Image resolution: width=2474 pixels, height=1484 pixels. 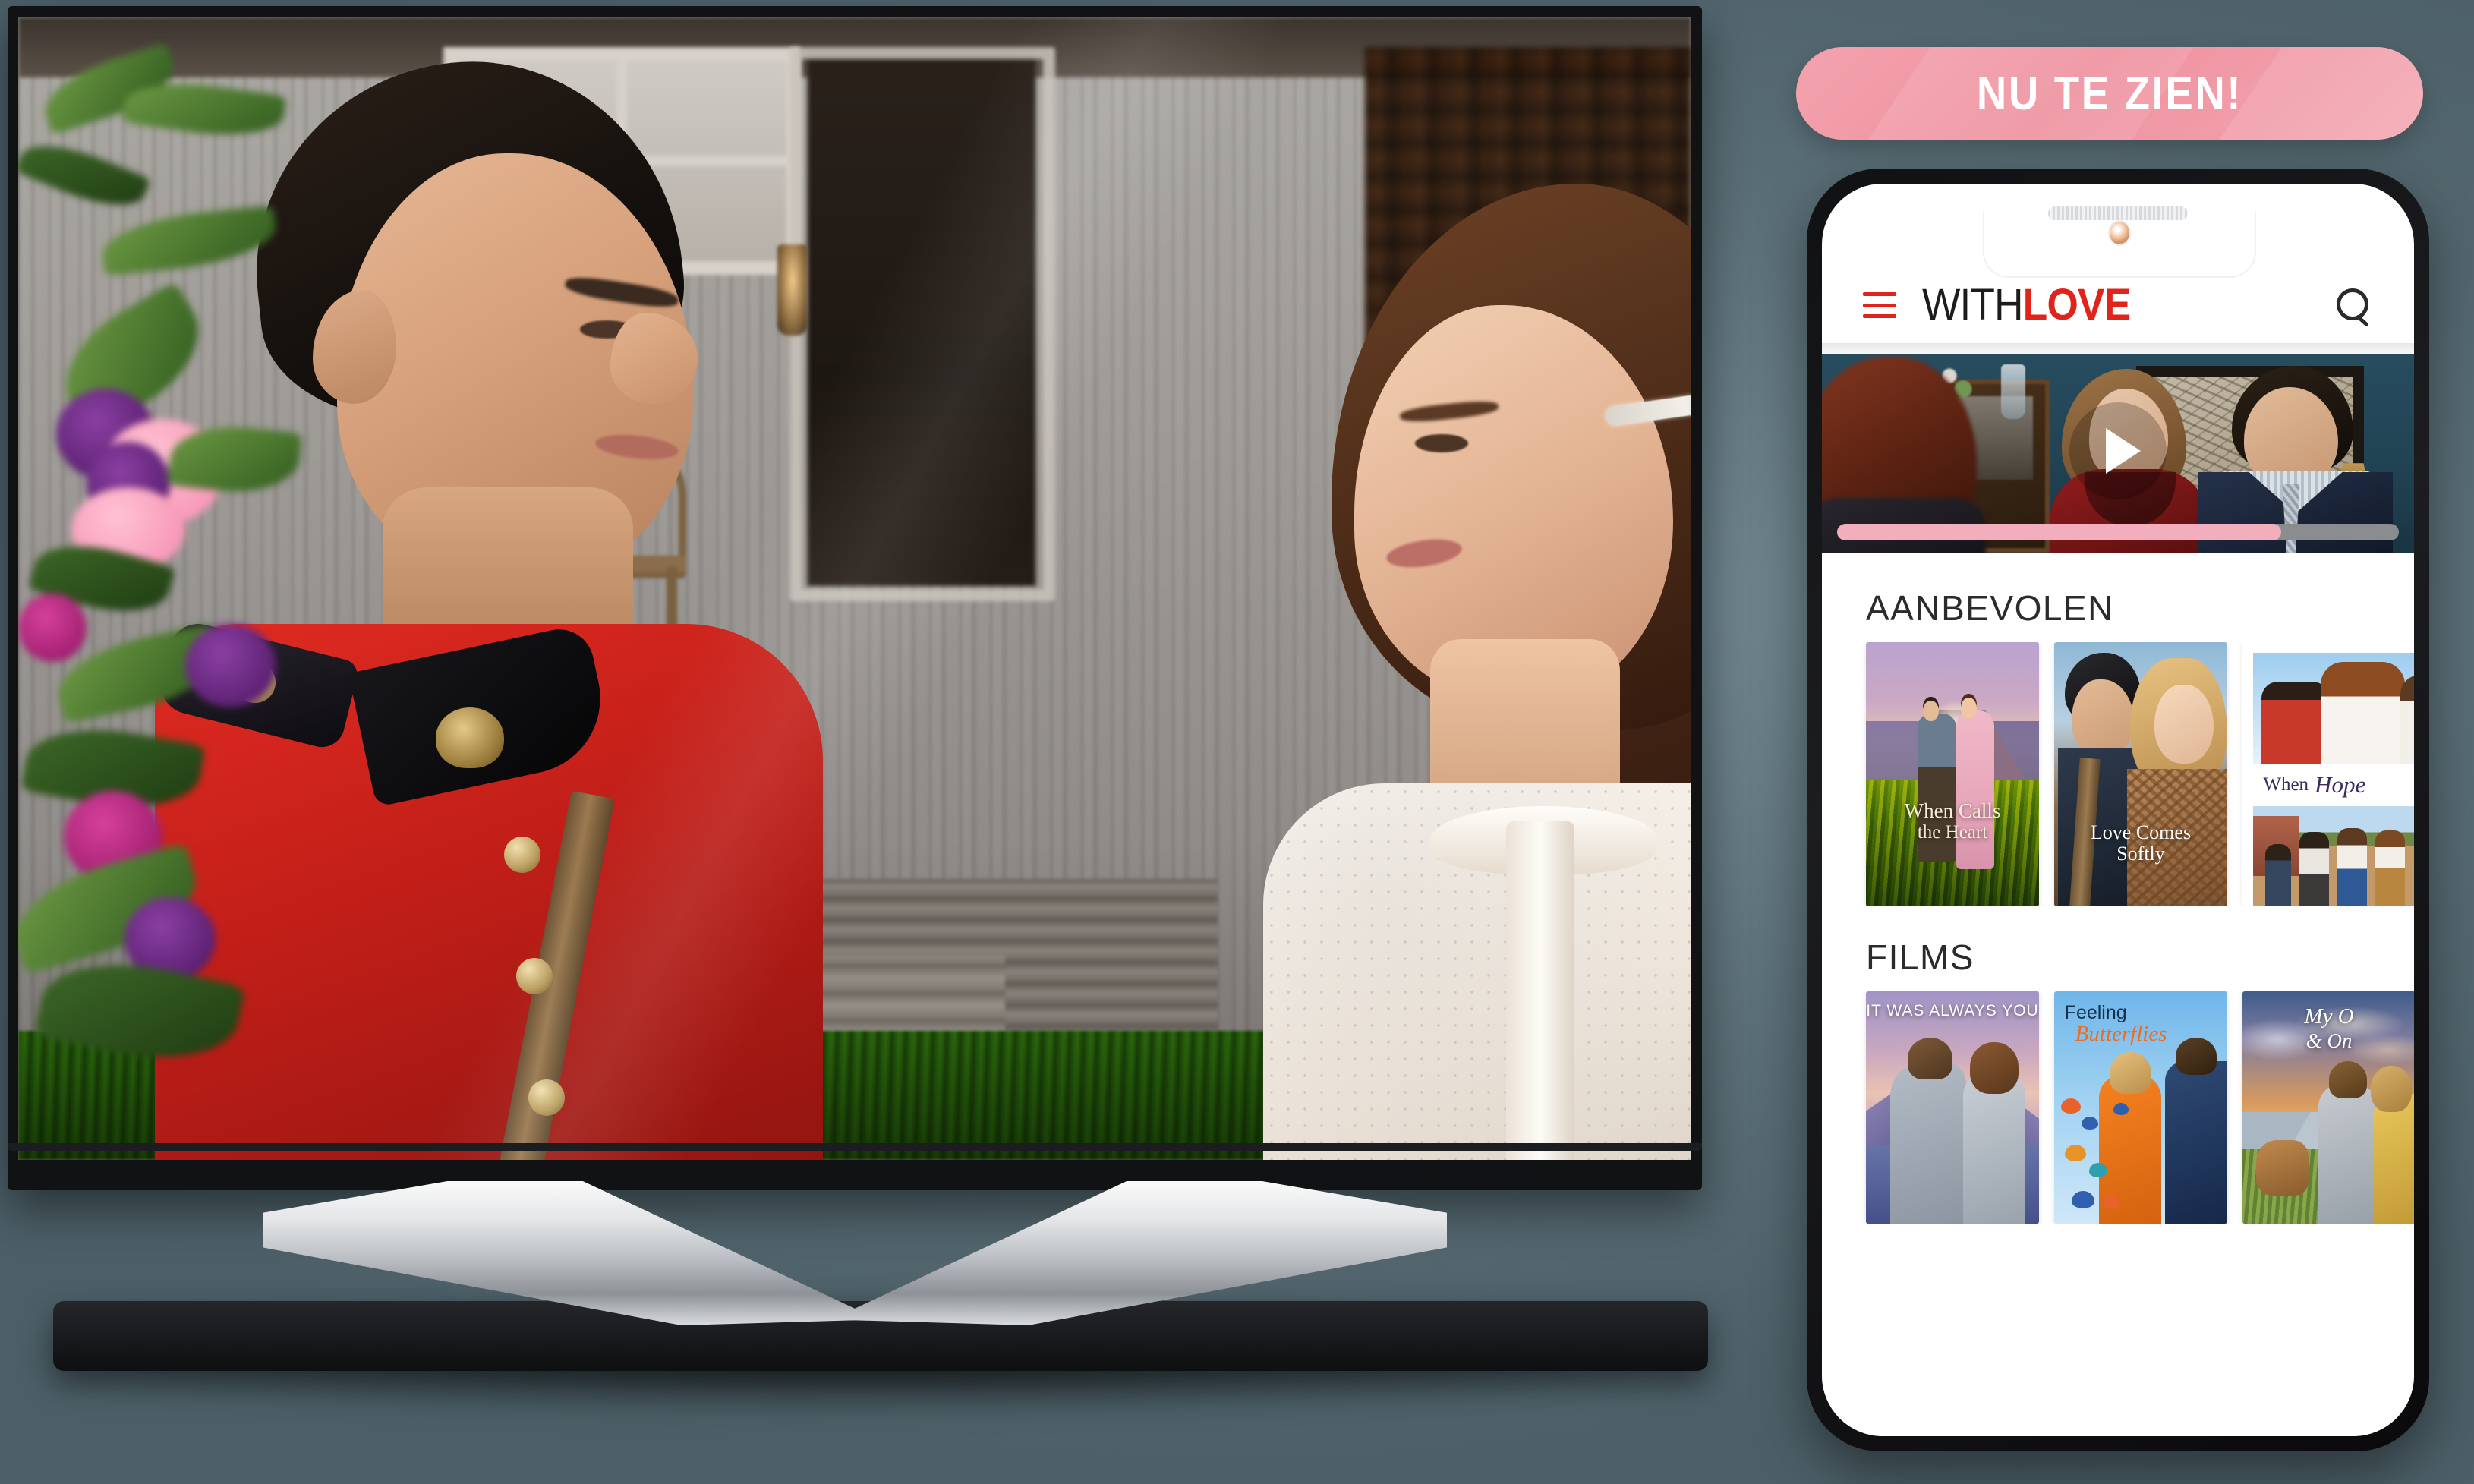 I want to click on poster-title-line1: IT WAS ALWAYS YOU, so click(x=1952, y=1011).